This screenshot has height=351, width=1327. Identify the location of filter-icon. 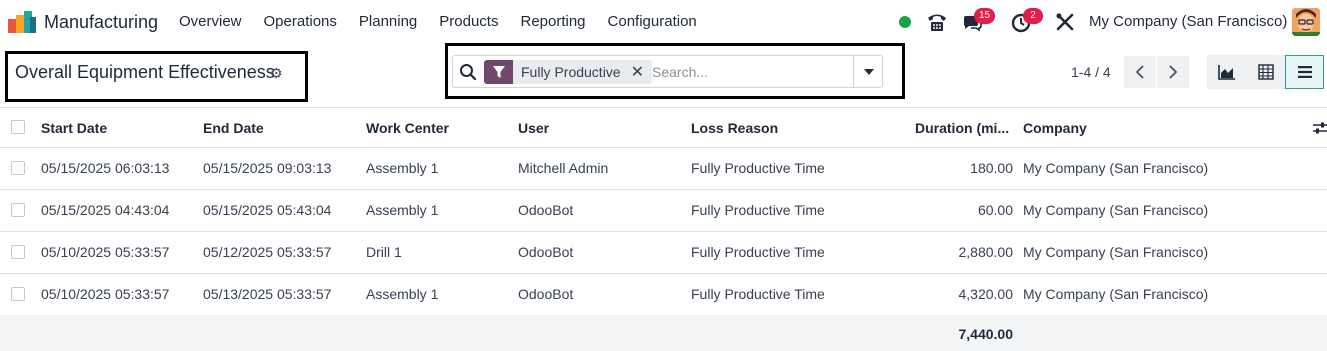
(498, 72).